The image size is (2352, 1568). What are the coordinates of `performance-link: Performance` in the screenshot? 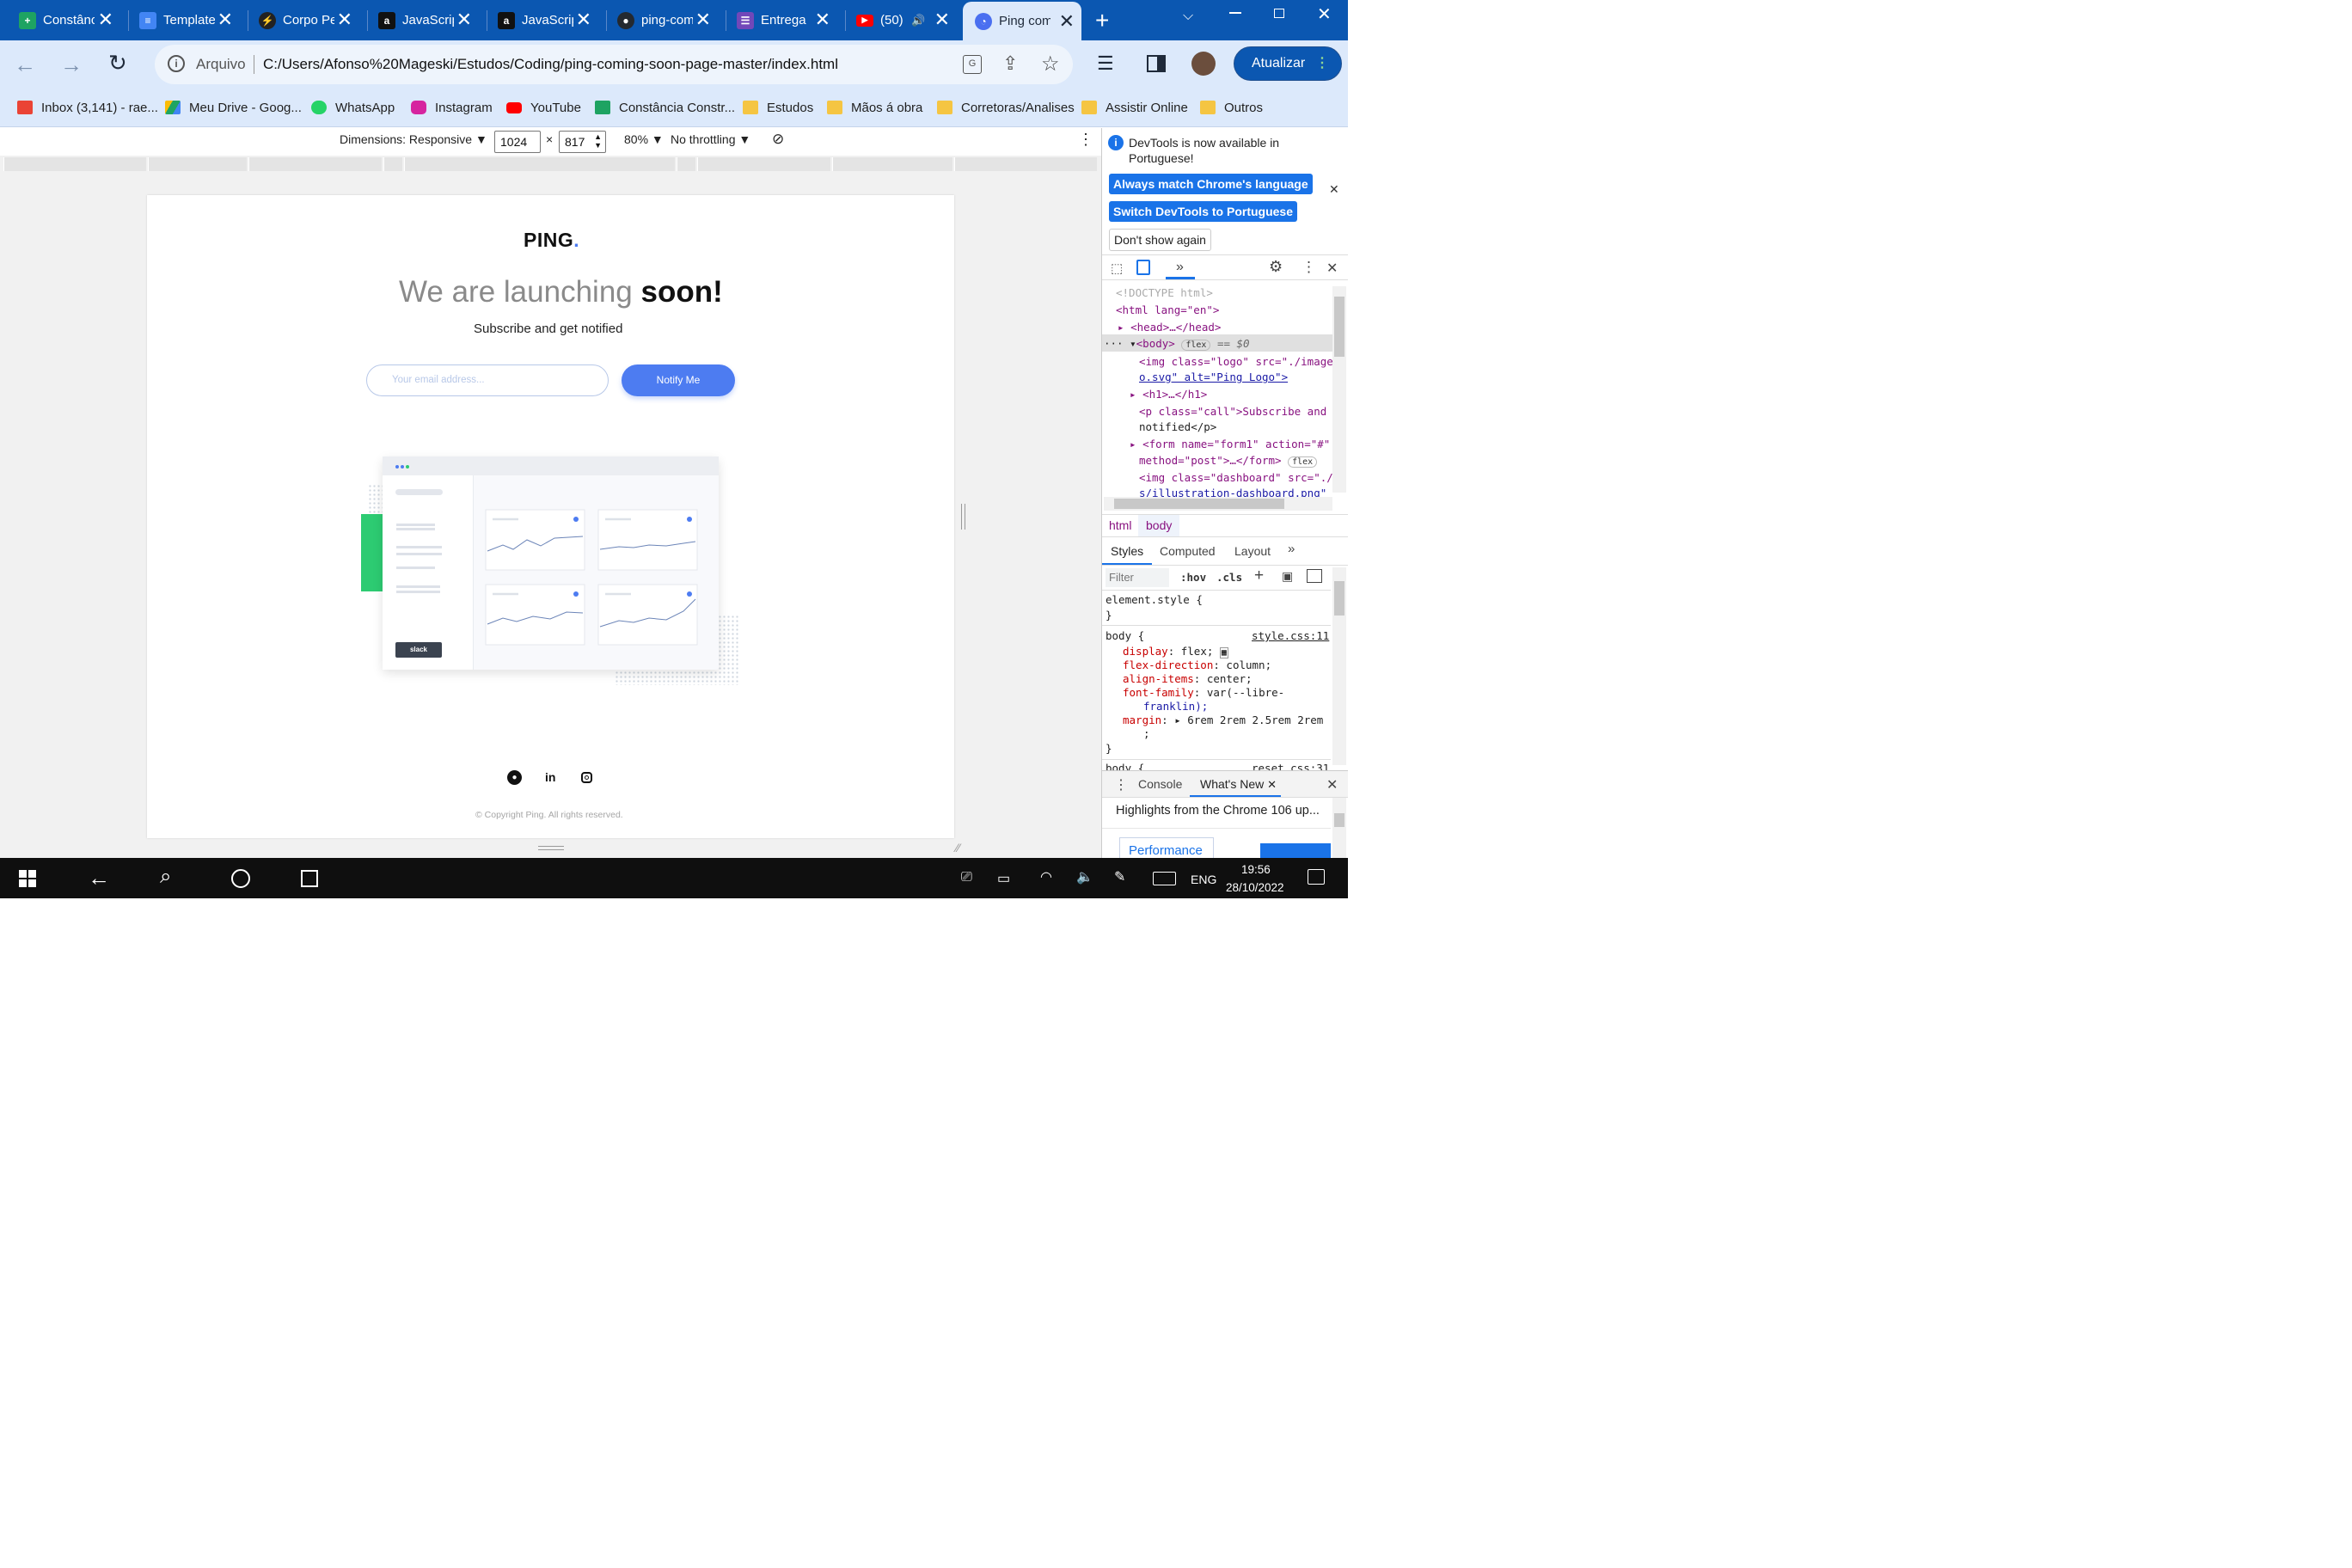 It's located at (1166, 847).